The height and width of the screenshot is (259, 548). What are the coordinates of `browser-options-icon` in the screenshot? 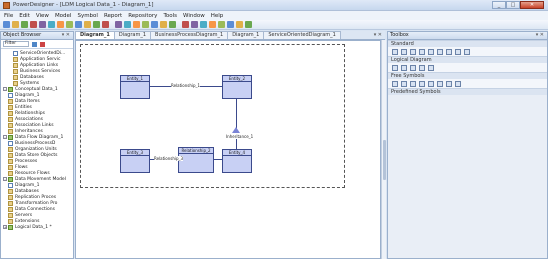 It's located at (34, 44).